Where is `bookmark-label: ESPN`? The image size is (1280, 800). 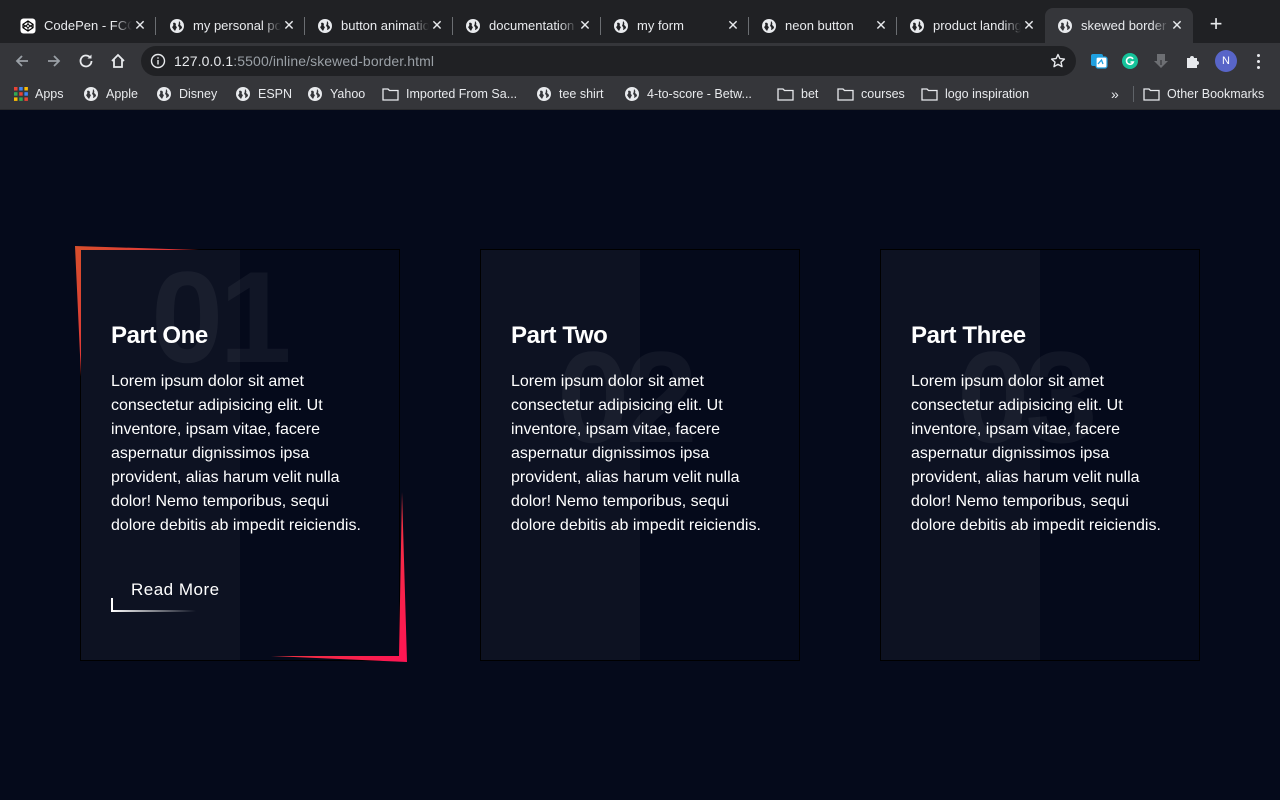
bookmark-label: ESPN is located at coordinates (275, 94).